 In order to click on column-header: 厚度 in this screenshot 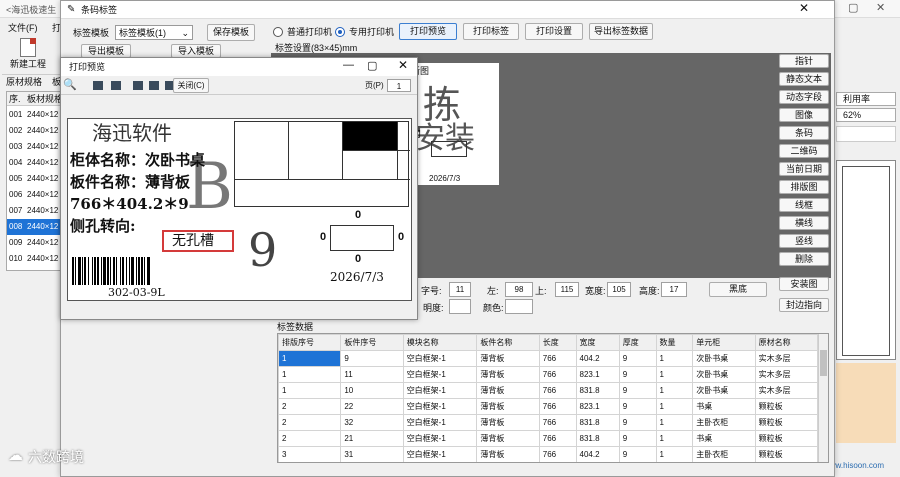, I will do `click(637, 342)`.